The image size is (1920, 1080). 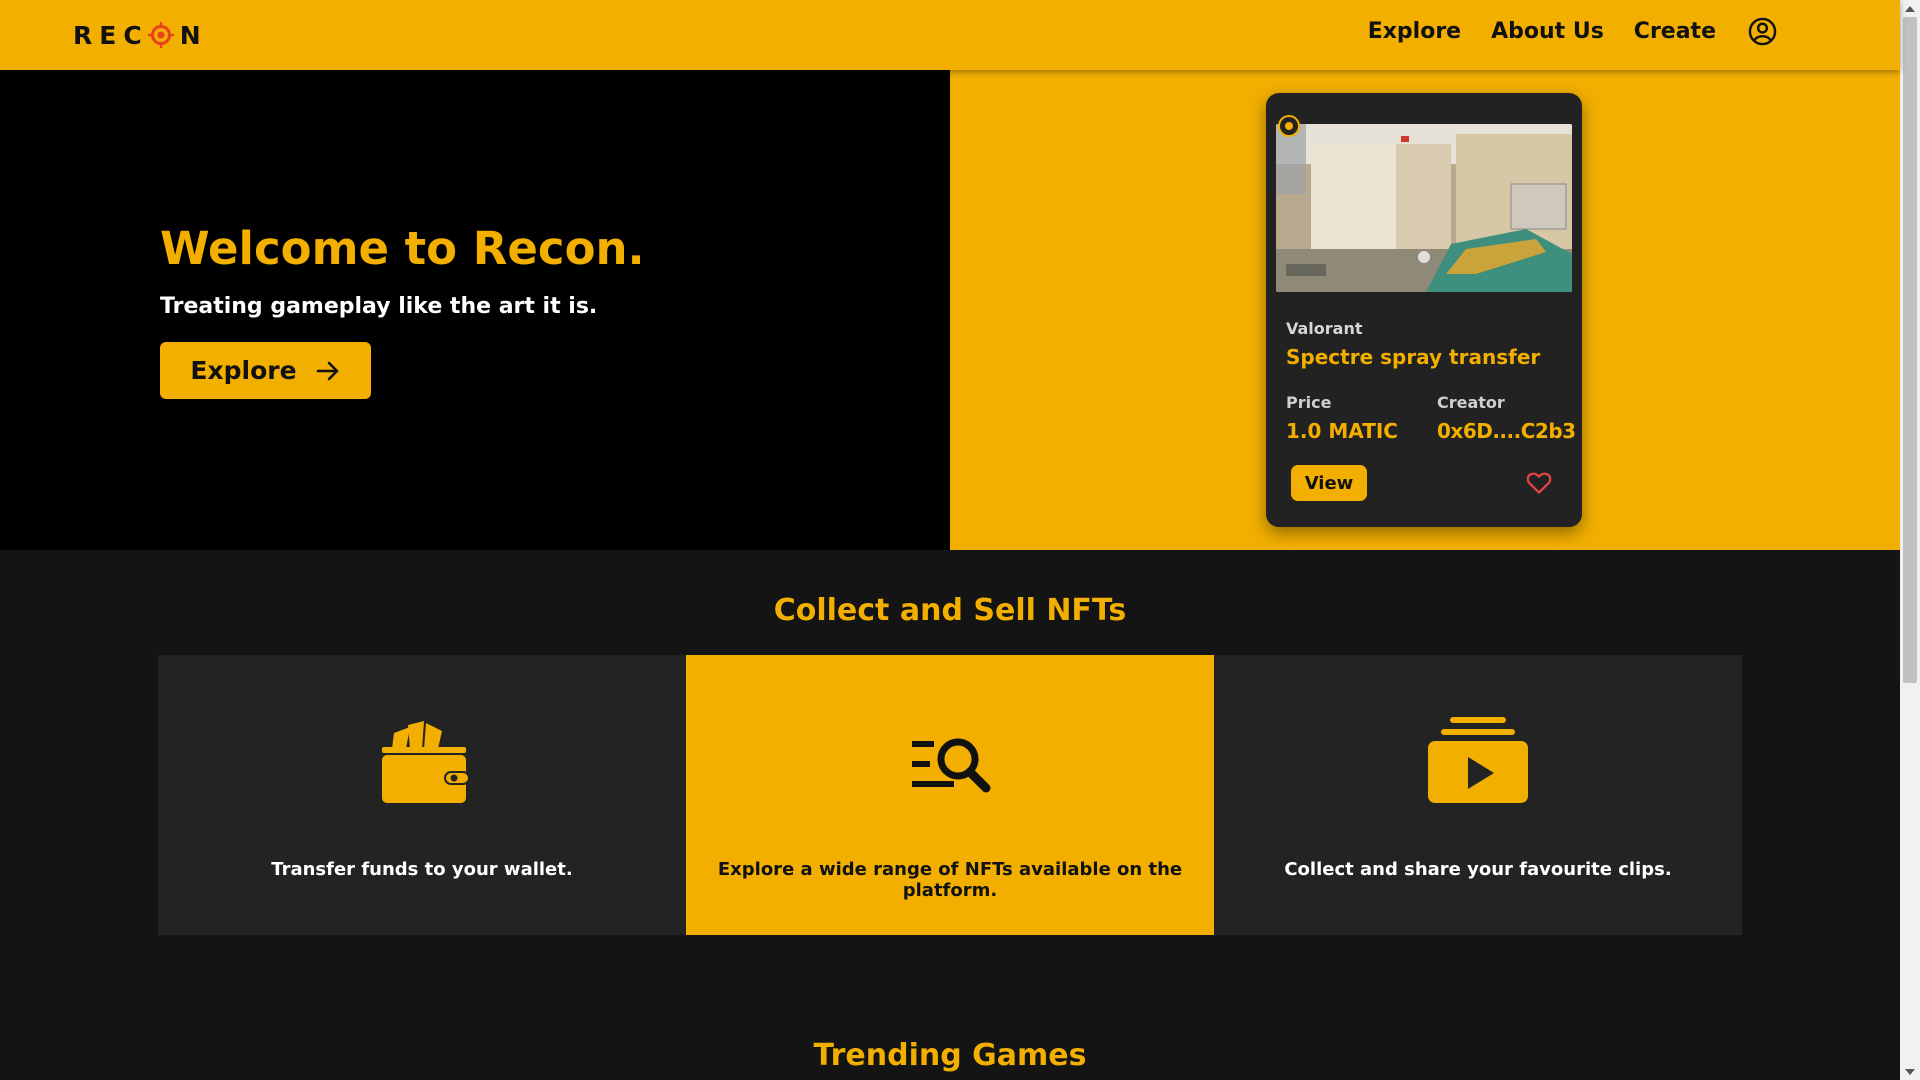 I want to click on gameplay-screenshot, so click(x=1424, y=208).